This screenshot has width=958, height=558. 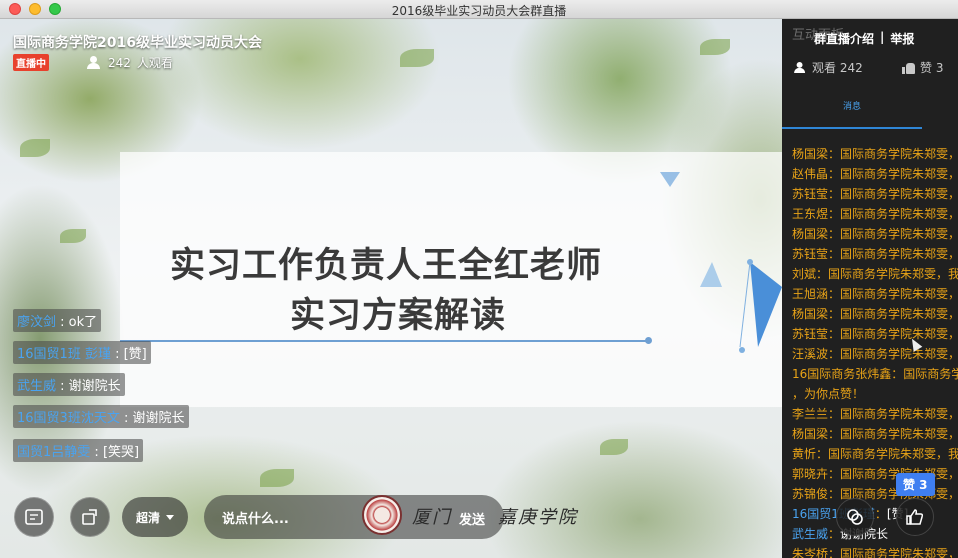 I want to click on danmaku-text: [赞], so click(x=135, y=354).